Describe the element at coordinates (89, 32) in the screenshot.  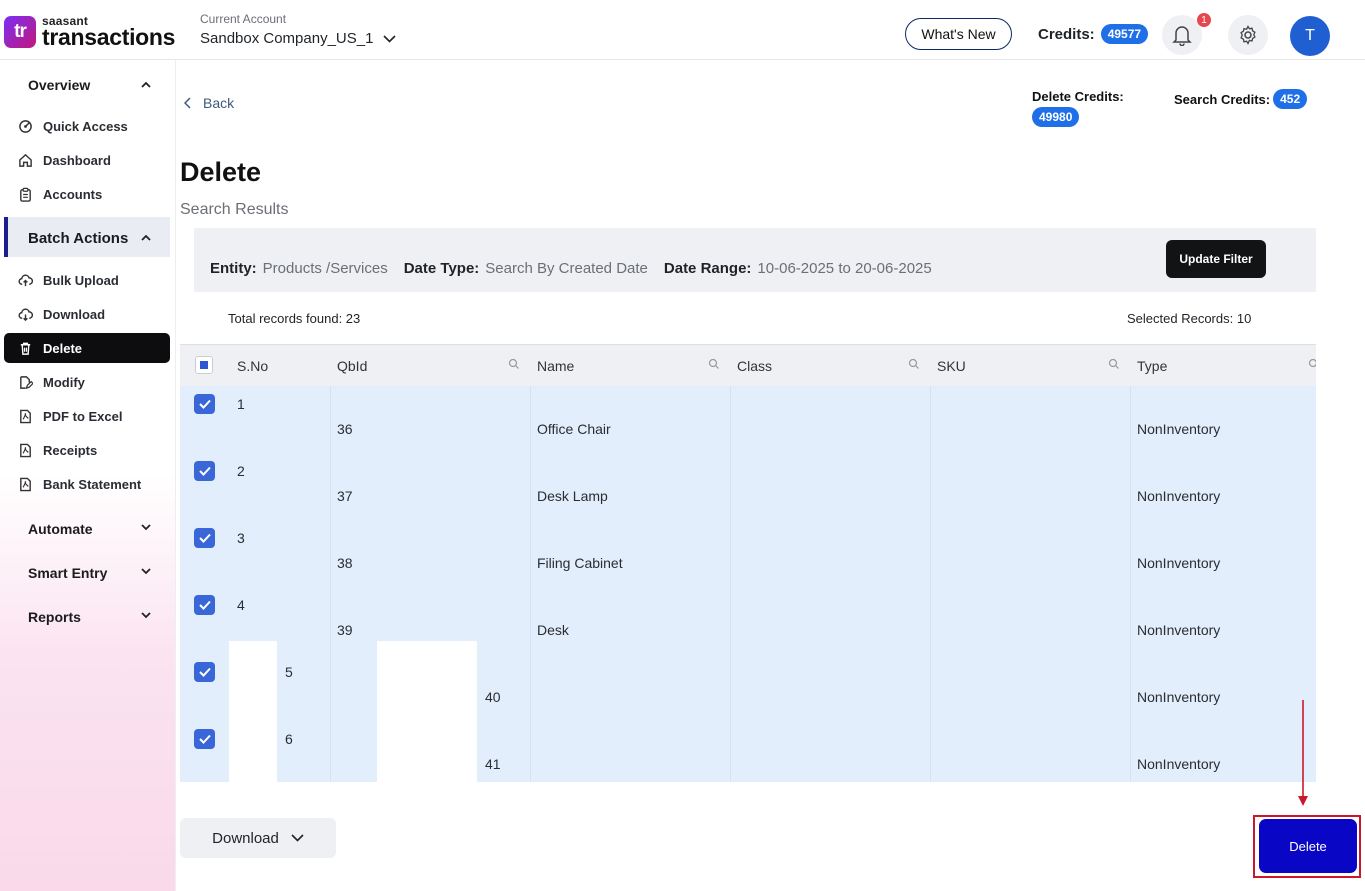
I see `app-logo: tr saasant transactions` at that location.